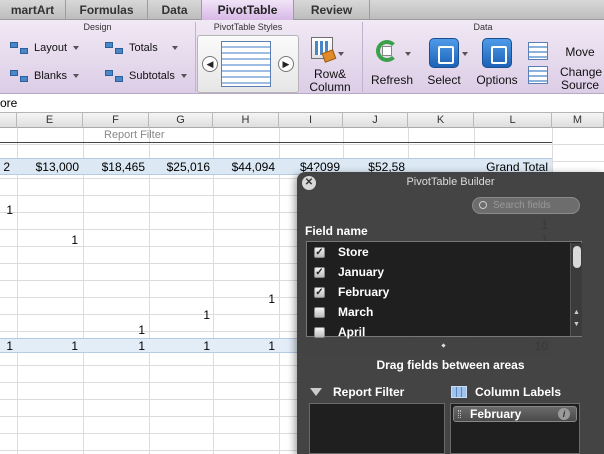 This screenshot has height=454, width=604. I want to click on pivot-cell: 2, so click(5, 167).